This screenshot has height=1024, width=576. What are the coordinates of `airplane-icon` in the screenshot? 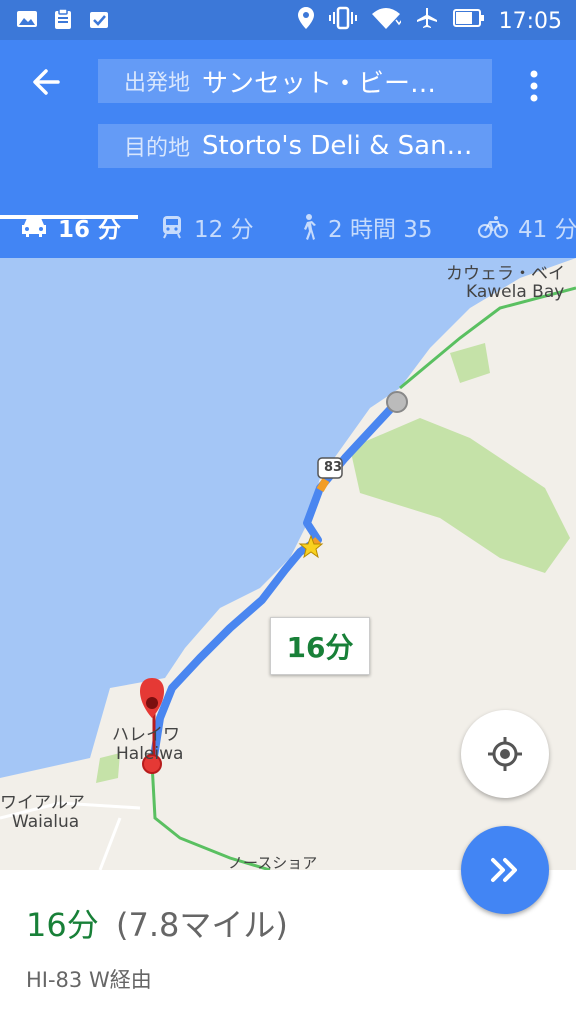 It's located at (427, 21).